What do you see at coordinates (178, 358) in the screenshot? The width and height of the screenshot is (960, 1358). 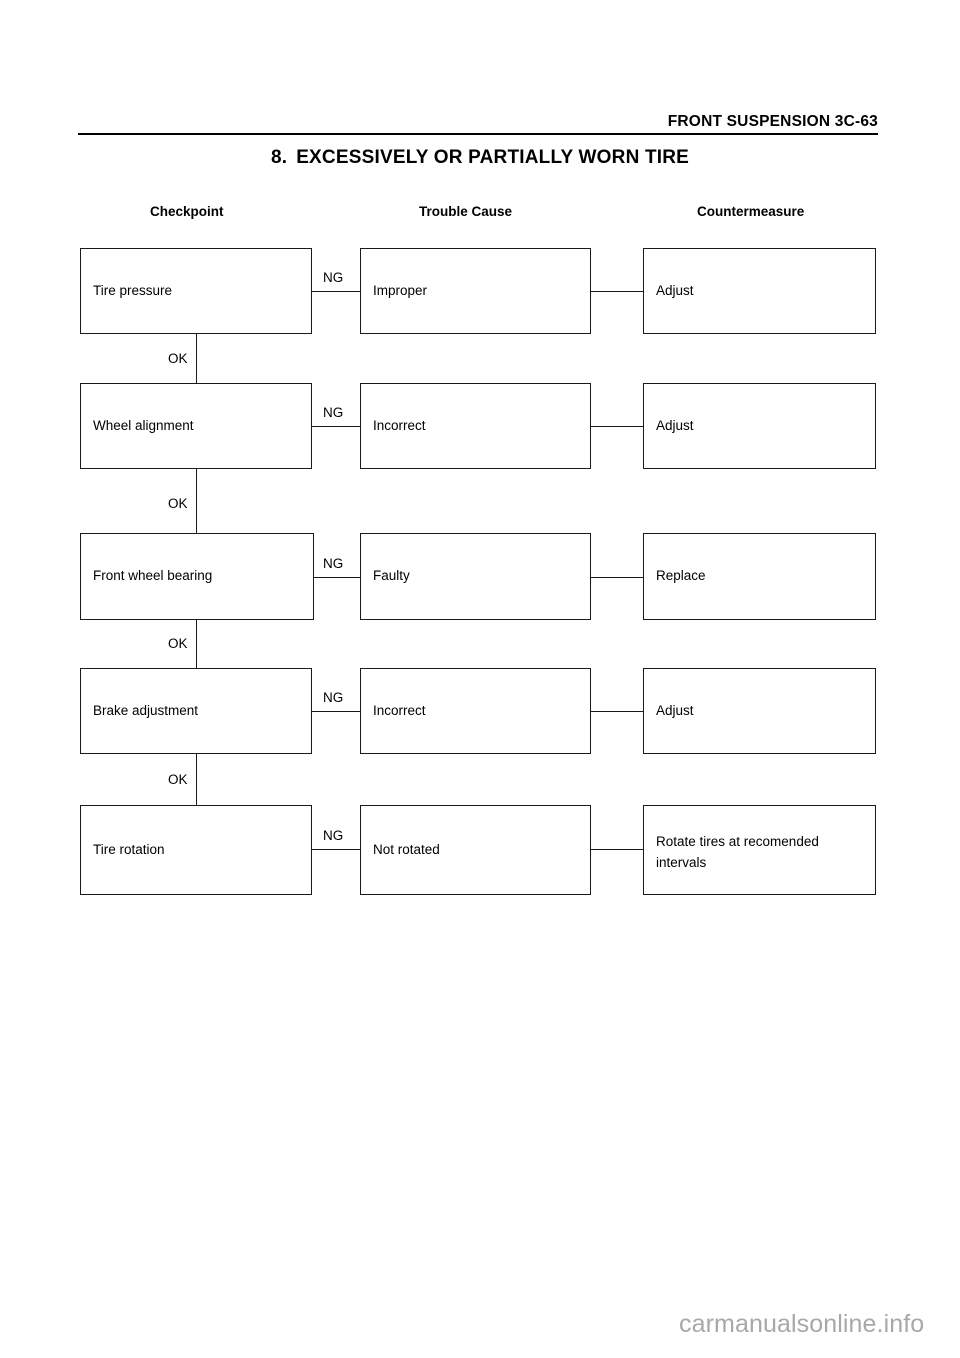 I see `ok-edge-label-1: OK` at bounding box center [178, 358].